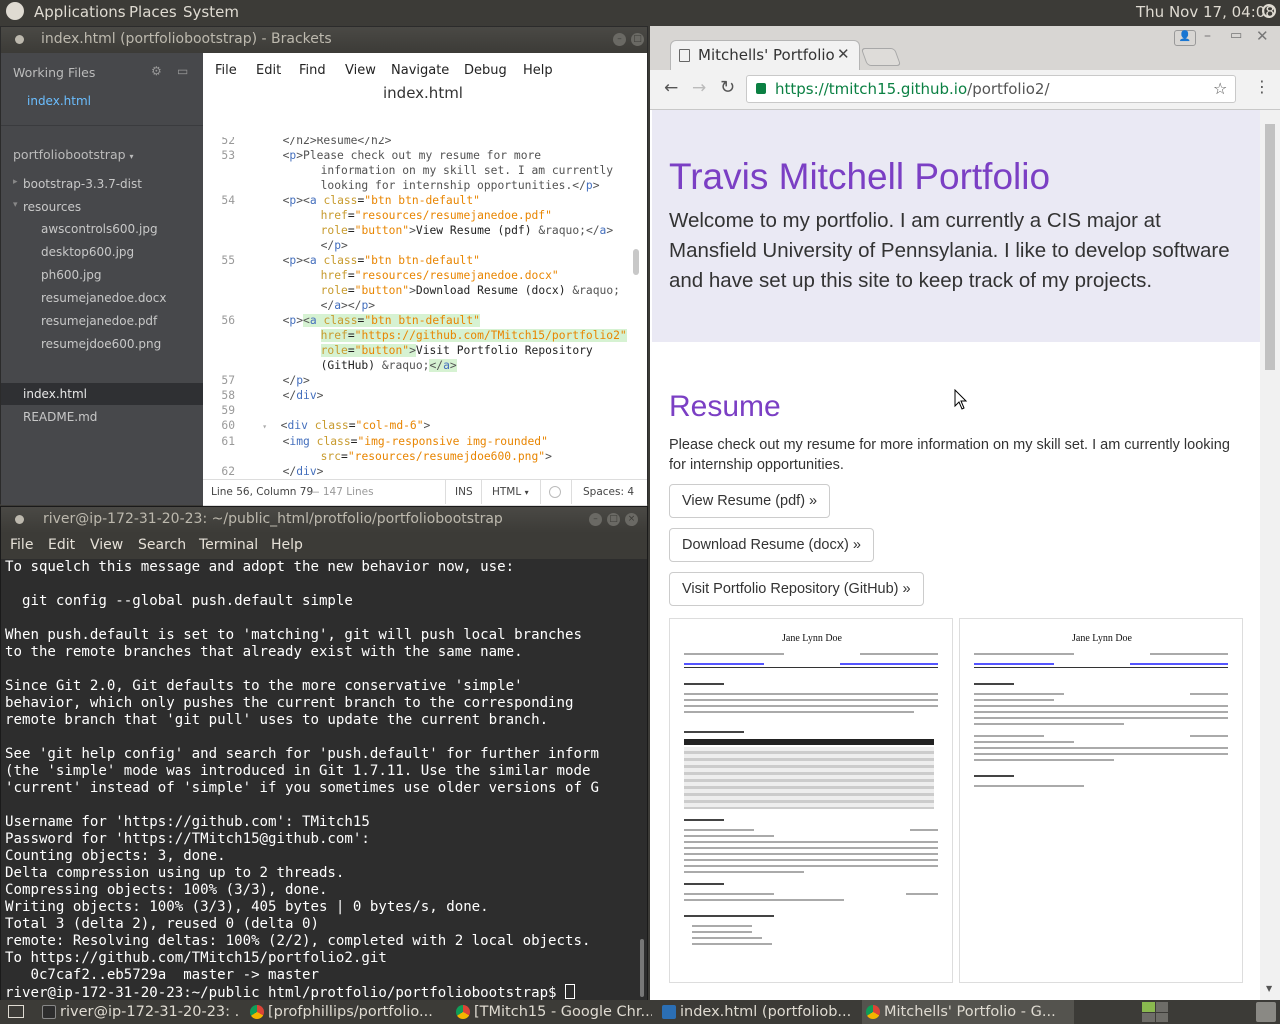 This screenshot has height=1024, width=1280. I want to click on tree-file: desktop600.jpg, so click(87, 252).